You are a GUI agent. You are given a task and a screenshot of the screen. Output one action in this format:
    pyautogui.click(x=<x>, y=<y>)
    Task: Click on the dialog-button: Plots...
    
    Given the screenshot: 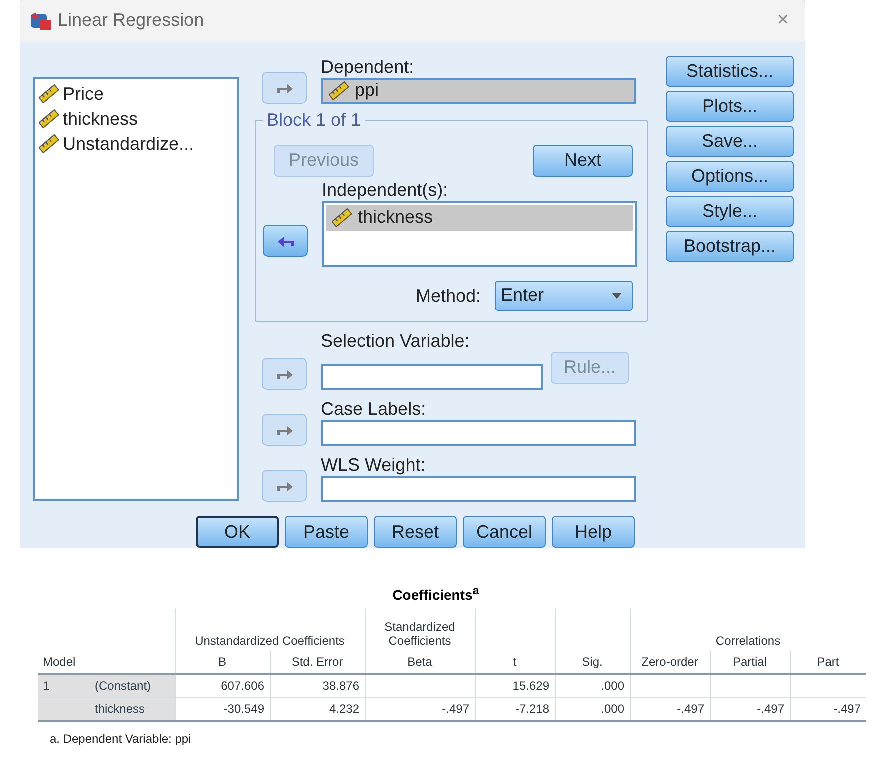 What is the action you would take?
    pyautogui.click(x=730, y=106)
    